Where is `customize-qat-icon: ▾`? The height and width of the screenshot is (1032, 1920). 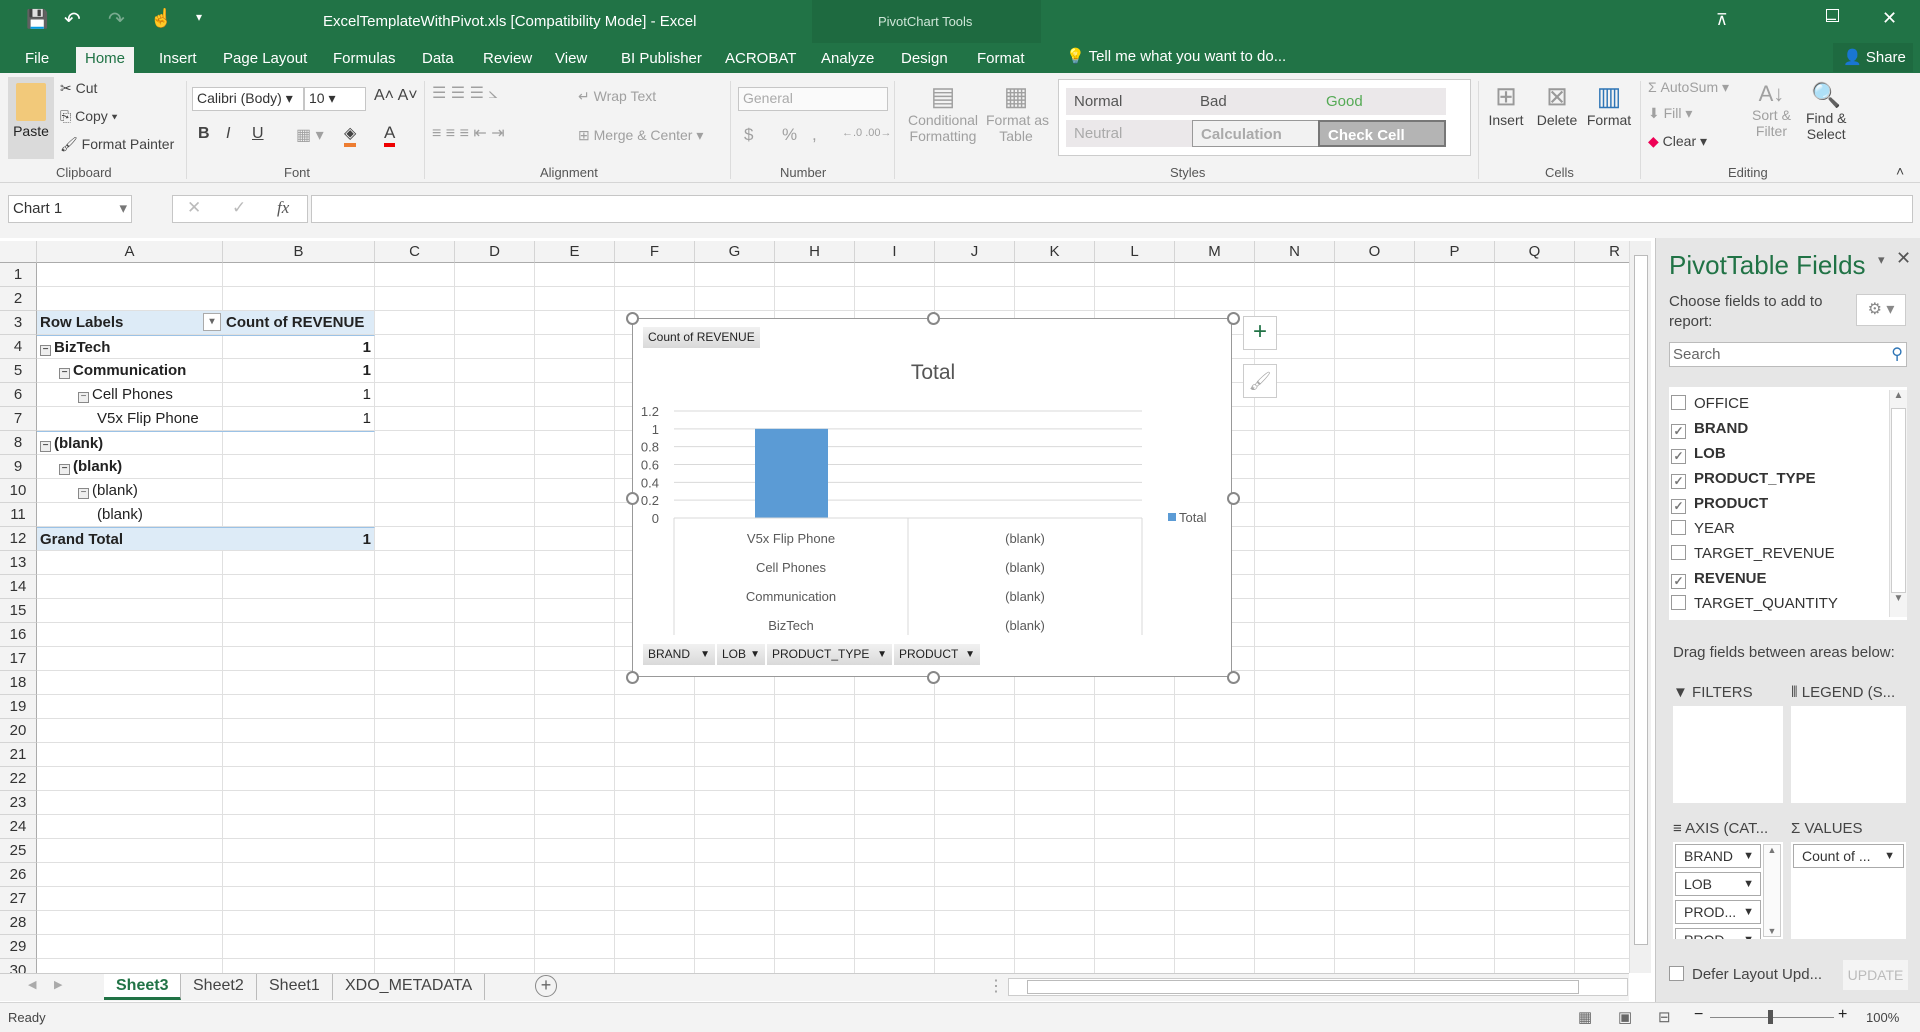 customize-qat-icon: ▾ is located at coordinates (199, 17).